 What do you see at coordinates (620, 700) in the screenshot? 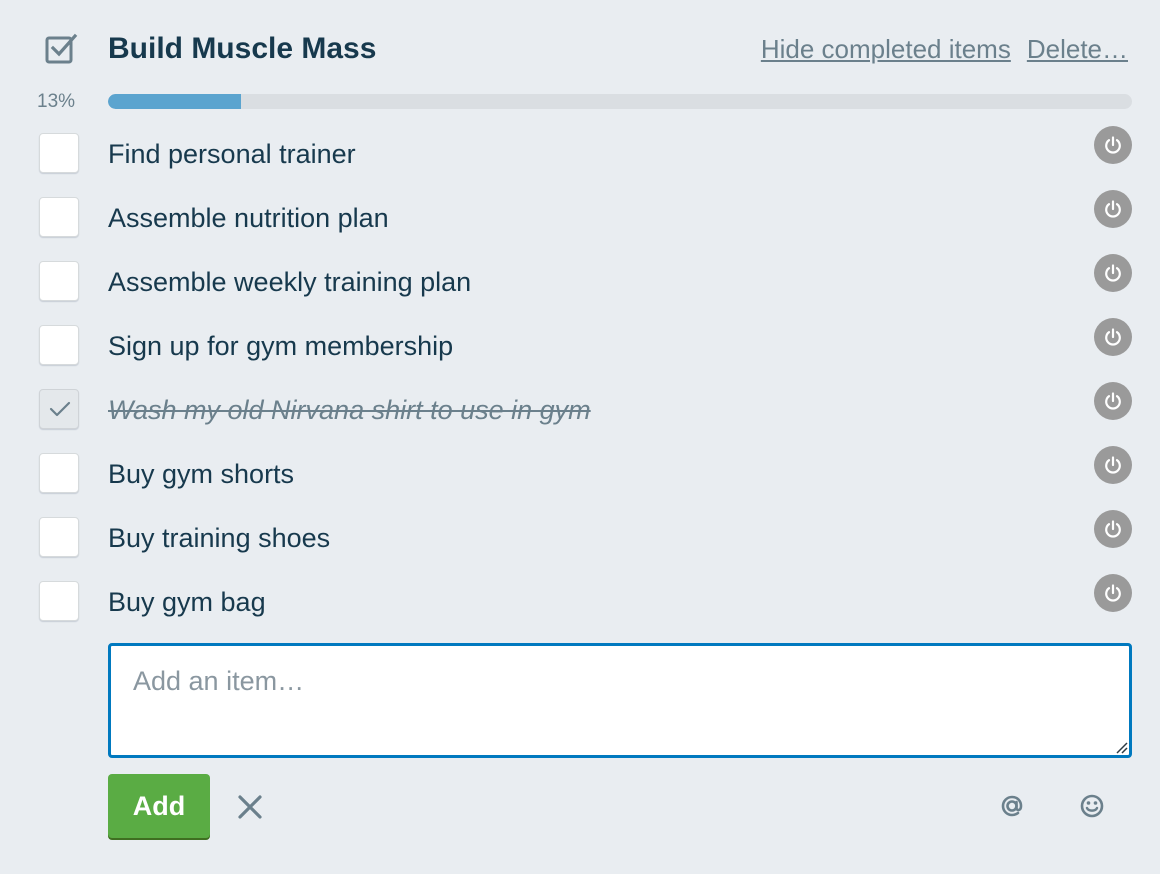
I see `add-item-input` at bounding box center [620, 700].